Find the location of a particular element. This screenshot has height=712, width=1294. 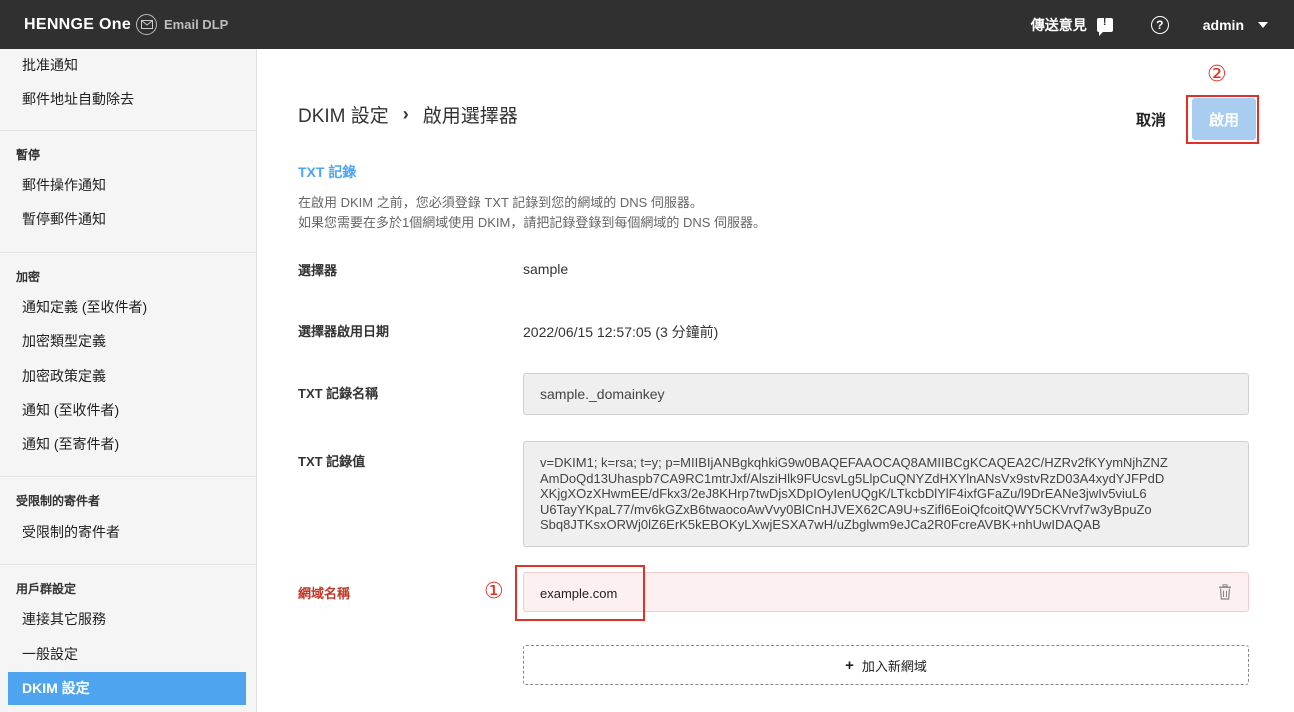

sidebar-item-notice-sender: 通知 (至寄件者) is located at coordinates (127, 444).